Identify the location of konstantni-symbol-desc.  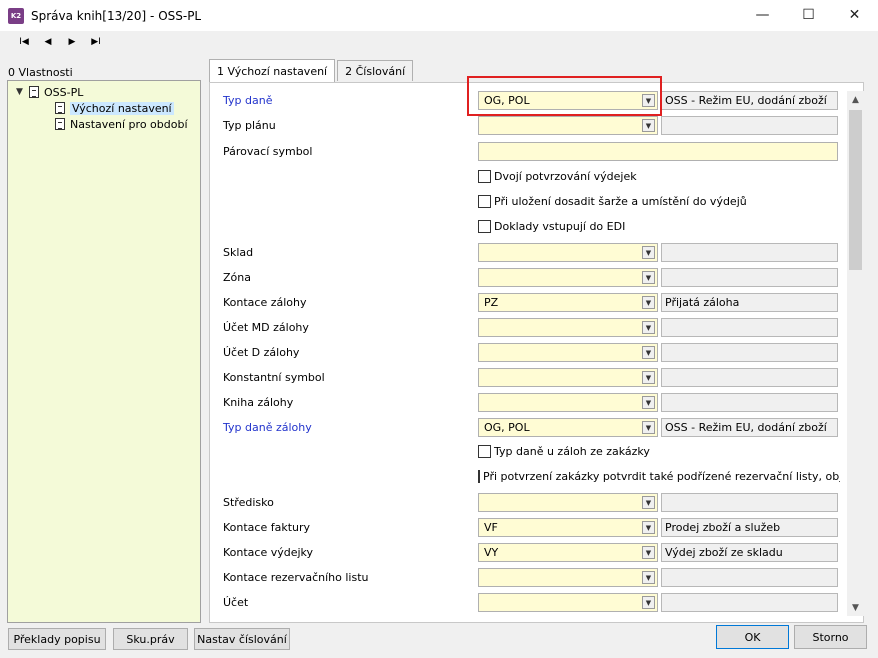
(749, 377).